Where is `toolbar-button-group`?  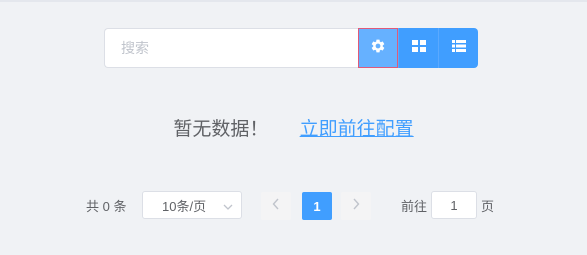 toolbar-button-group is located at coordinates (418, 48).